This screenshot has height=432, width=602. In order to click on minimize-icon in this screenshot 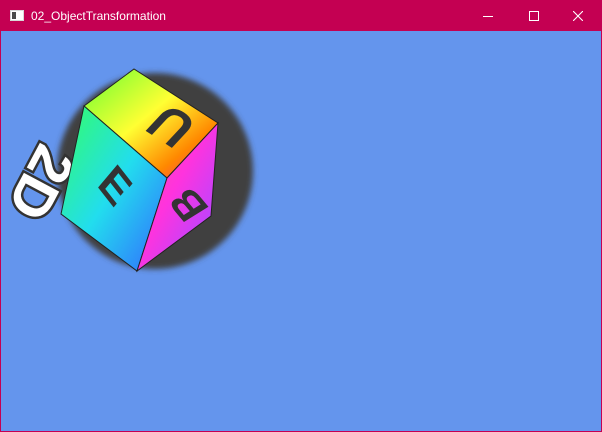, I will do `click(488, 16)`.